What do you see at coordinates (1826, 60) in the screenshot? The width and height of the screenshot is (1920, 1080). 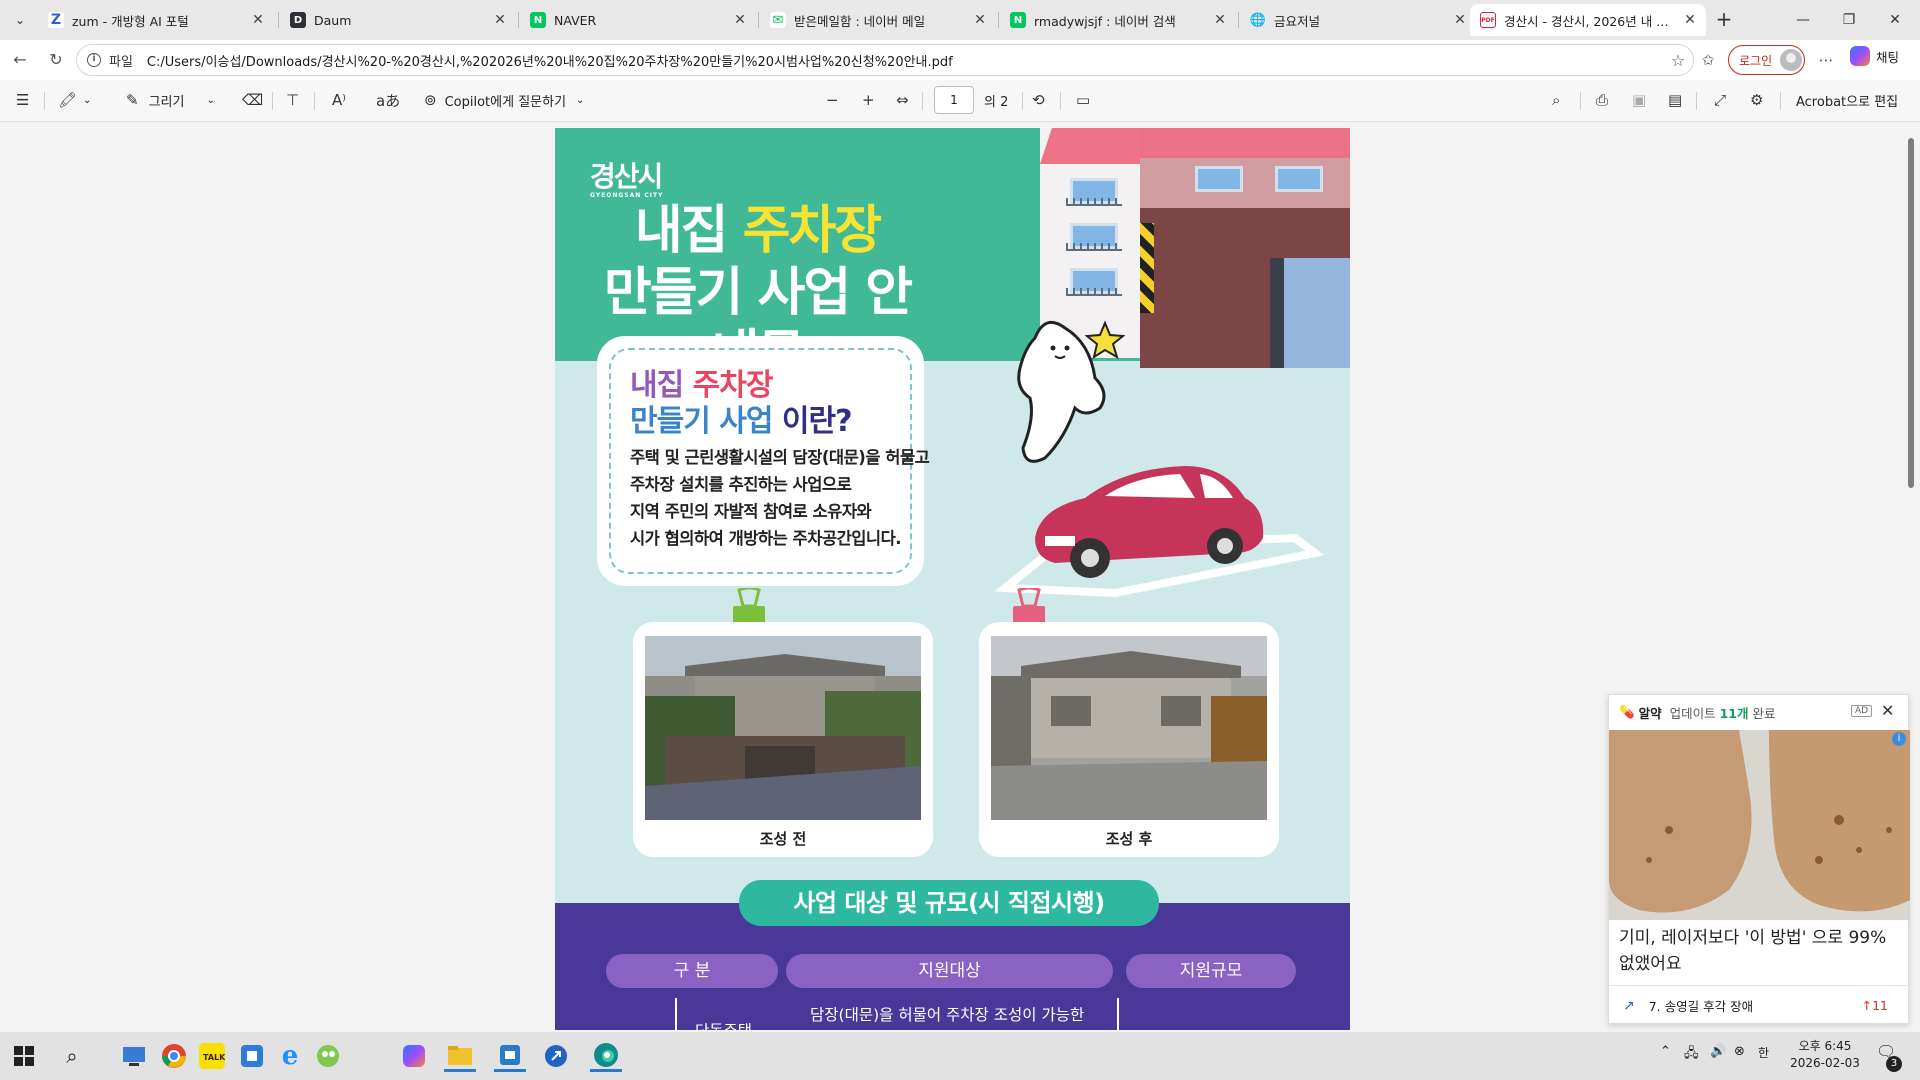 I see `more-options-icon: ⋯` at bounding box center [1826, 60].